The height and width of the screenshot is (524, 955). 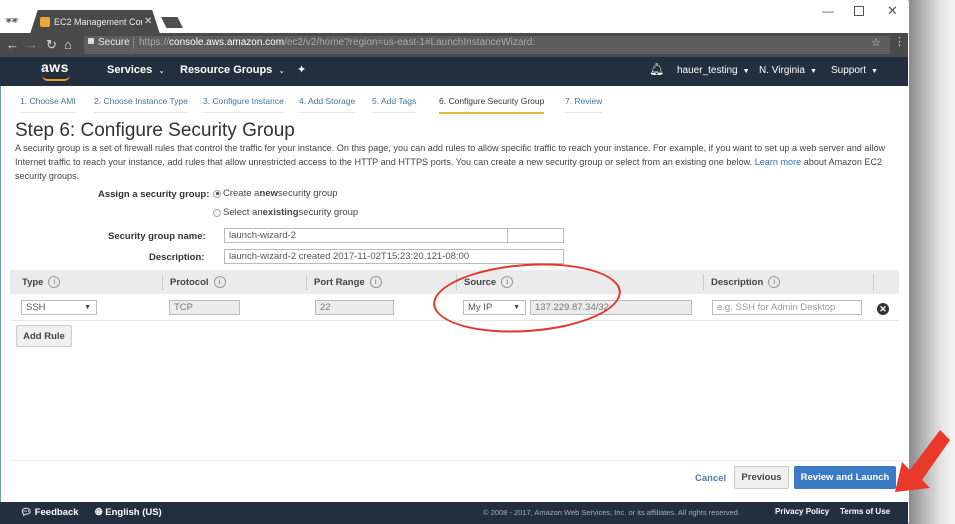 I want to click on radio-button, so click(x=217, y=212).